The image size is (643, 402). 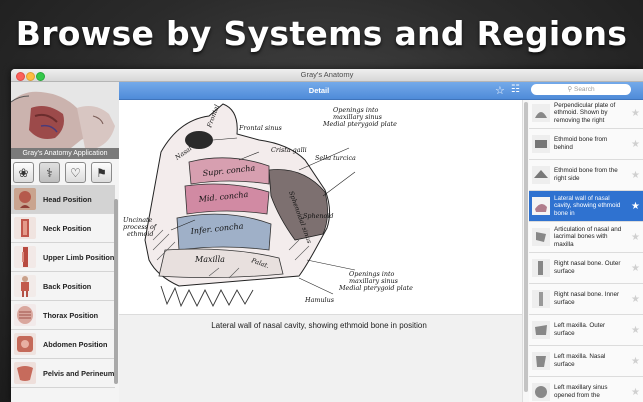 I want to click on category-tabs: ❀ ⚕ ♡ ⚑, so click(x=65, y=172).